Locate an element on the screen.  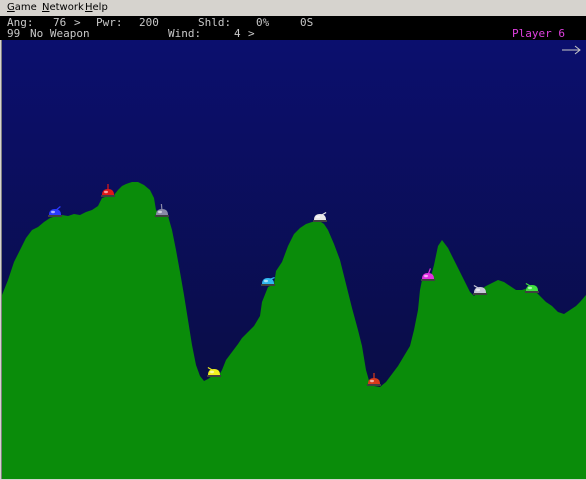
menu-network: Network is located at coordinates (63, 8).